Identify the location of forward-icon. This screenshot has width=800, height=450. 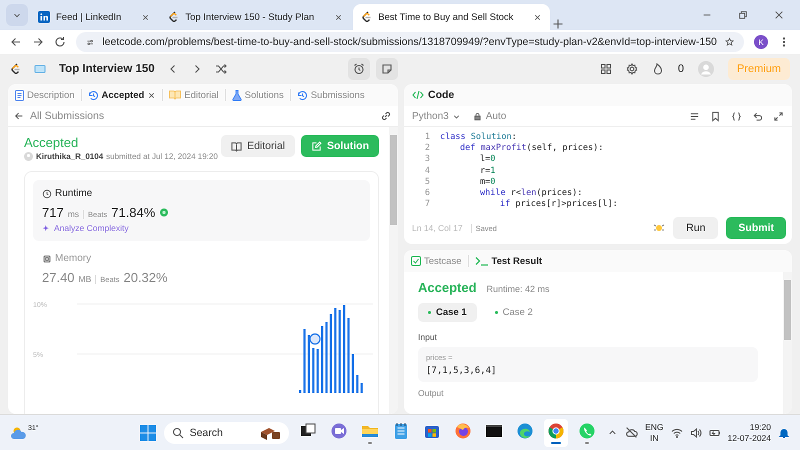
(38, 42).